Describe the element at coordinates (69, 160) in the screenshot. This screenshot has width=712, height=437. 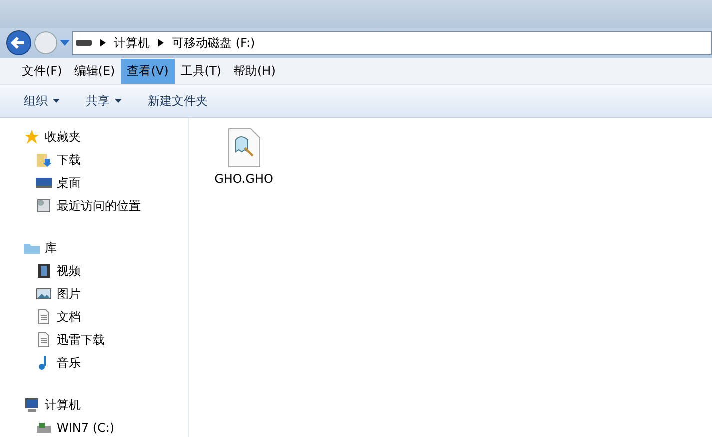
I see `nav-item: 下载` at that location.